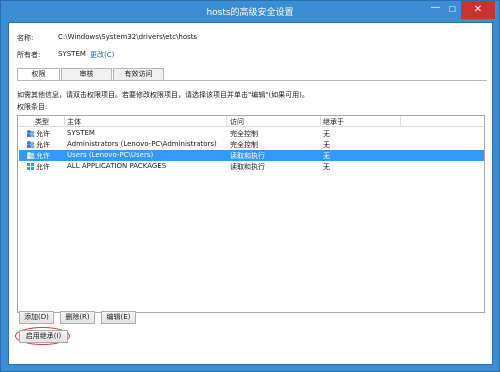 The height and width of the screenshot is (372, 500). I want to click on app-packages-icon, so click(30, 166).